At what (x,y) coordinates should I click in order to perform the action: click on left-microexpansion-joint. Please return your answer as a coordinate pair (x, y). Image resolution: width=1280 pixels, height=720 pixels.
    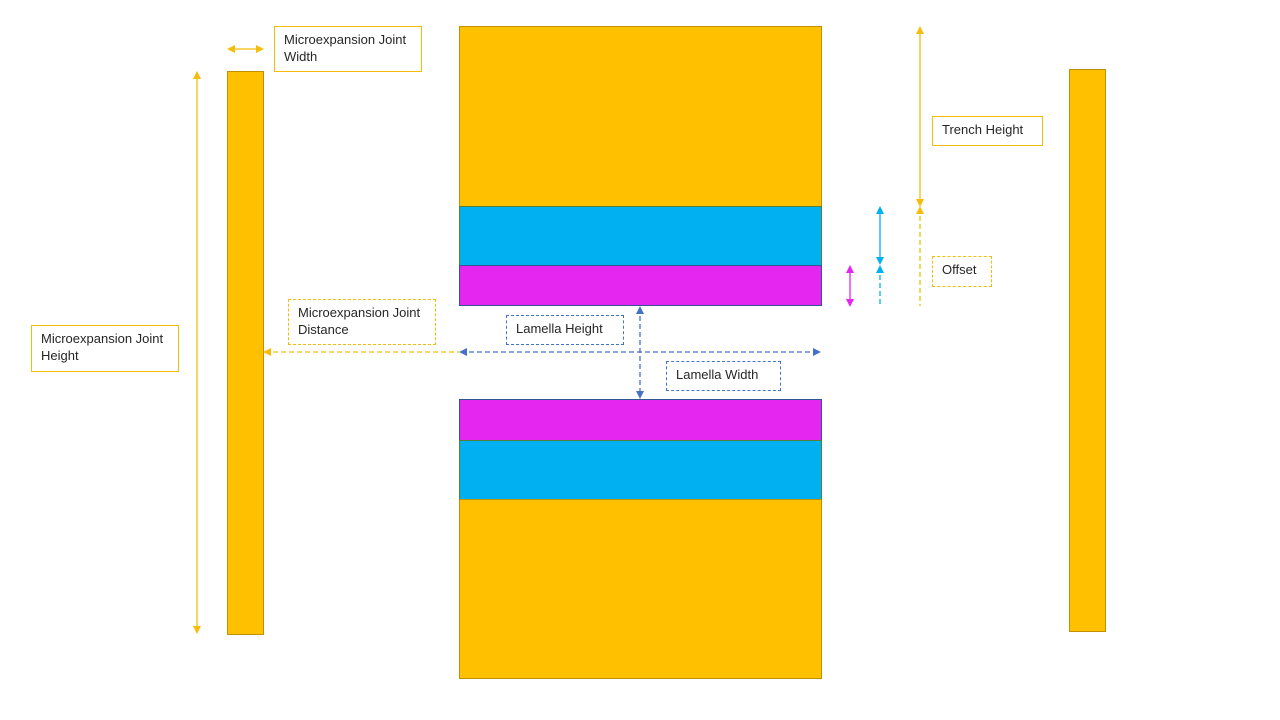
    Looking at the image, I should click on (245, 353).